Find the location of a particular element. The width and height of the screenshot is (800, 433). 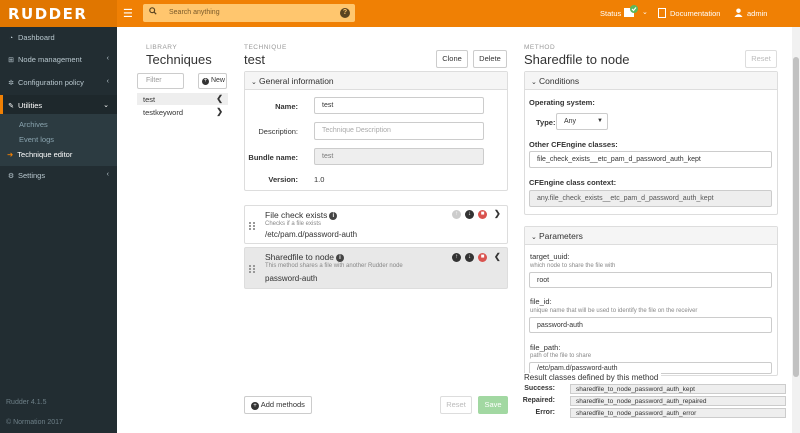

technique-title: test is located at coordinates (254, 59).